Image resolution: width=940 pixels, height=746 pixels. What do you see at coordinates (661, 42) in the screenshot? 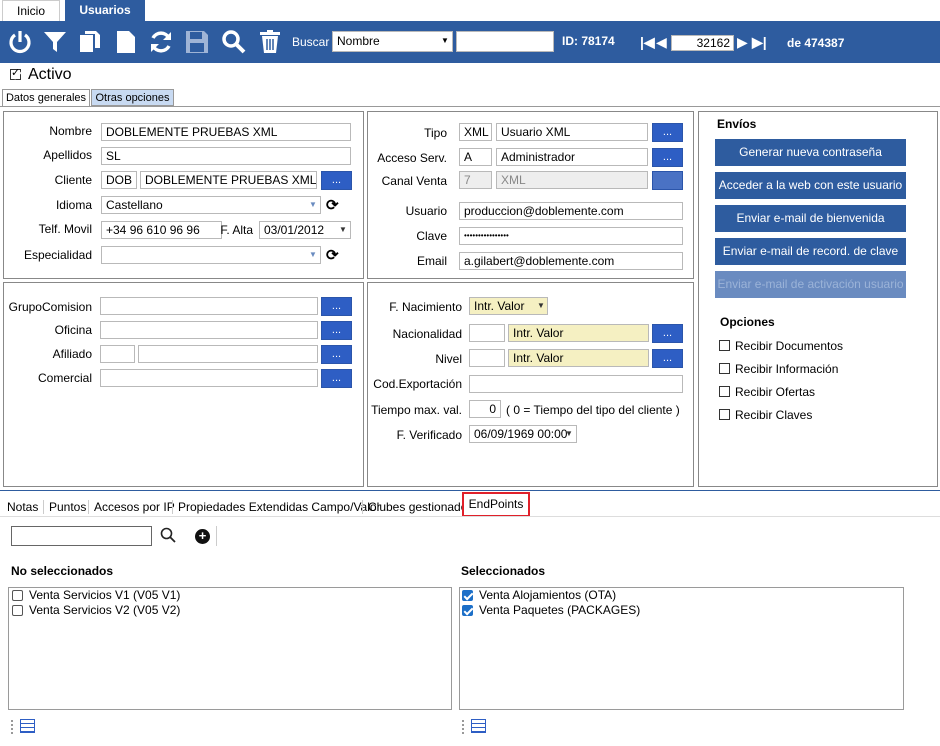
I see `prev-record-icon: ◀` at bounding box center [661, 42].